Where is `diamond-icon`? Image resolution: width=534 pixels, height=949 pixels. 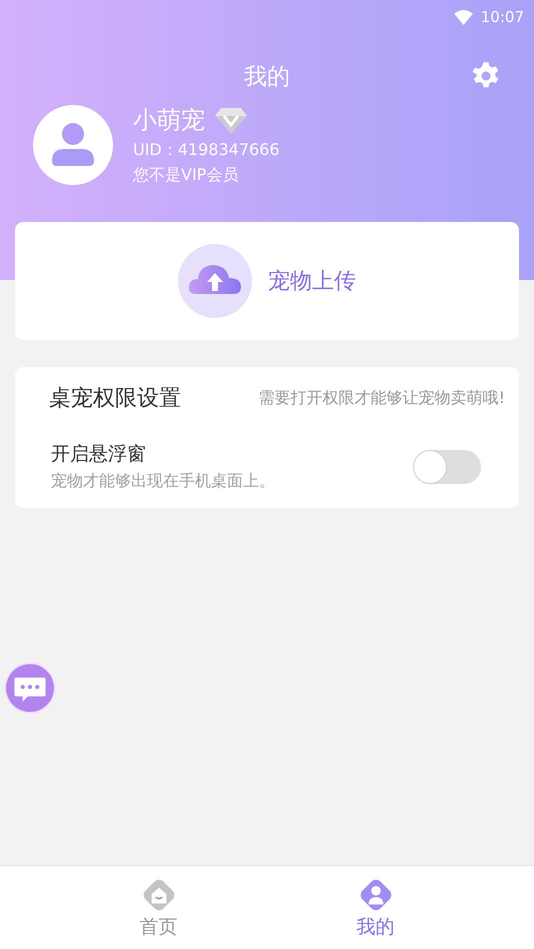
diamond-icon is located at coordinates (231, 120).